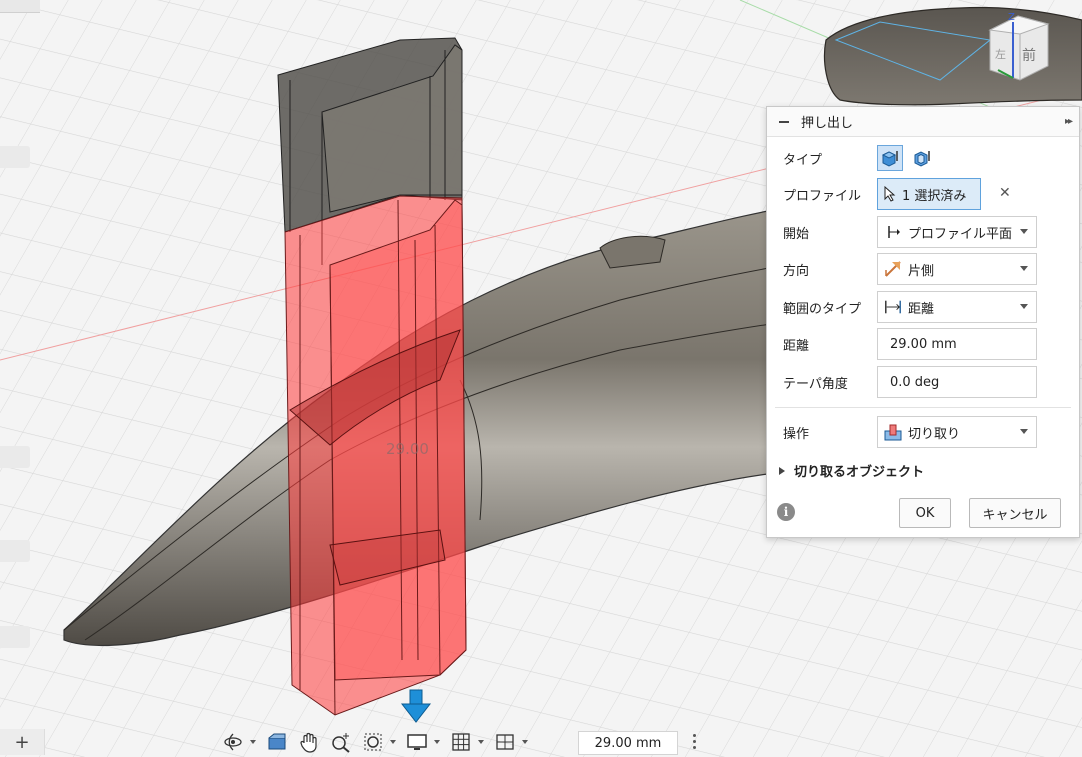 The height and width of the screenshot is (757, 1082). What do you see at coordinates (505, 742) in the screenshot?
I see `viewports-icon` at bounding box center [505, 742].